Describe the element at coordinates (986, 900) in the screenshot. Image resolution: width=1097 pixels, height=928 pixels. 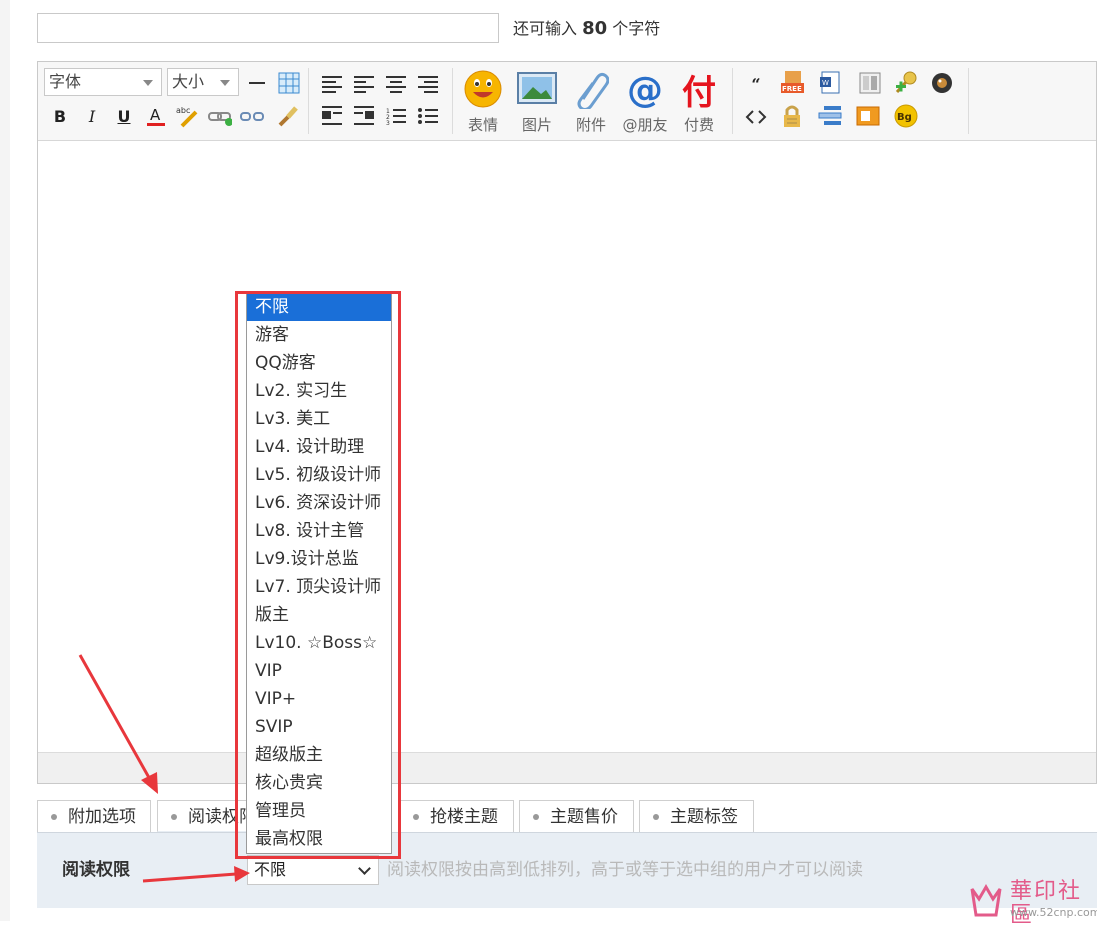
I see `watermark-logo` at that location.